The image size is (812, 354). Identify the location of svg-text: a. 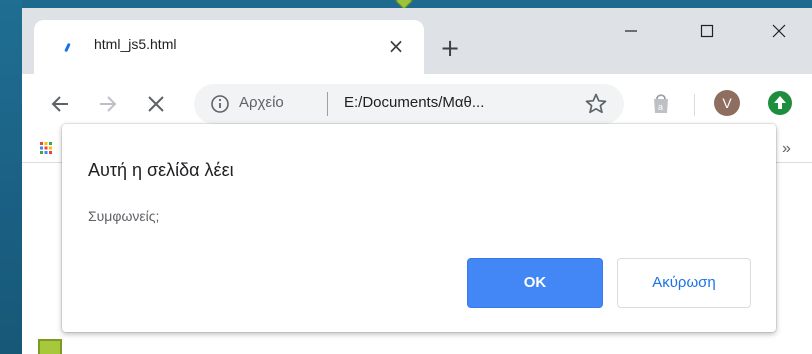
(660, 107).